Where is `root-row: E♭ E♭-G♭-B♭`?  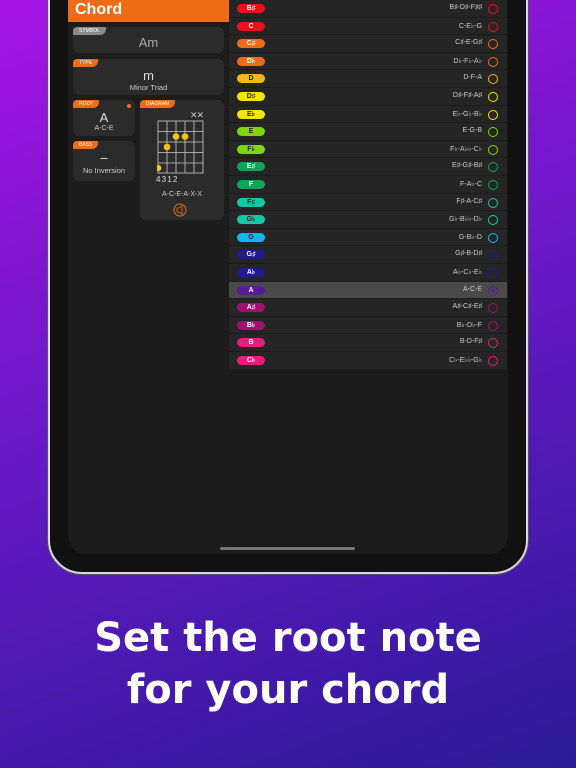
root-row: E♭ E♭-G♭-B♭ is located at coordinates (368, 115).